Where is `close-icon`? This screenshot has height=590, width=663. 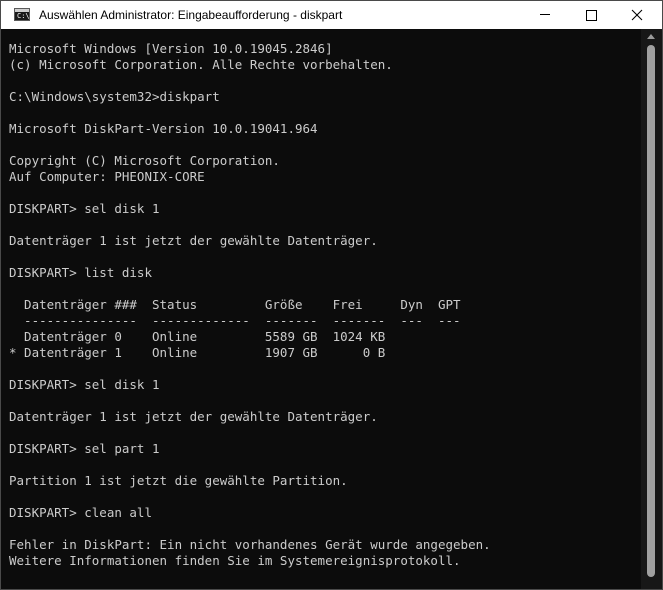
close-icon is located at coordinates (637, 15).